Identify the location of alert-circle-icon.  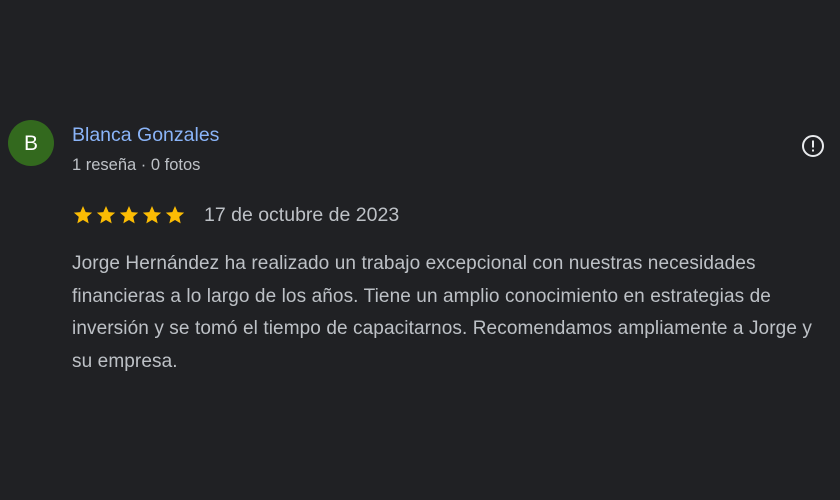
(813, 146).